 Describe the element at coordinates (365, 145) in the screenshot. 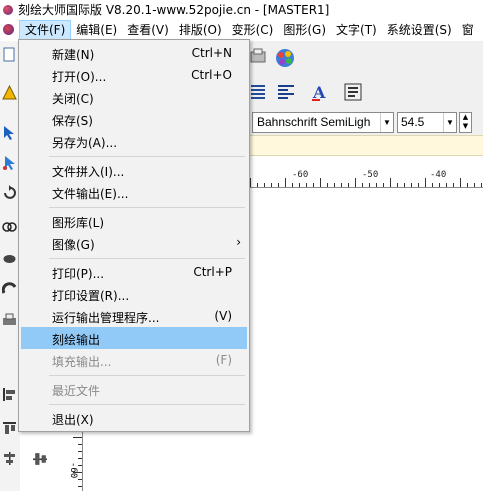

I see `property-bar` at that location.